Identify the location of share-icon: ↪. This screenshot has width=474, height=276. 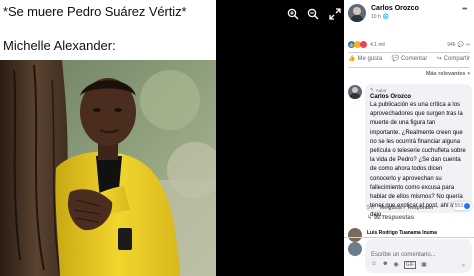
(439, 59).